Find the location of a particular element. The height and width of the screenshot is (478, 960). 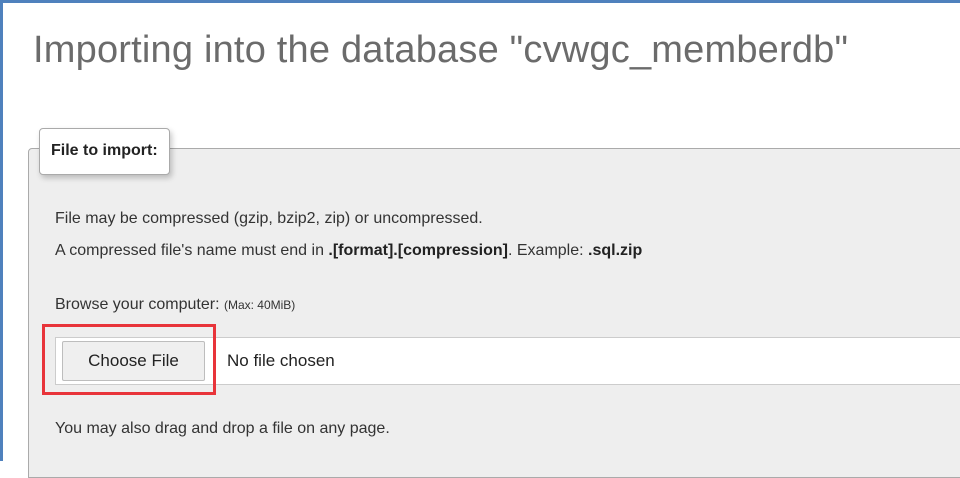

choose-file-button: Choose File is located at coordinates (133, 361).